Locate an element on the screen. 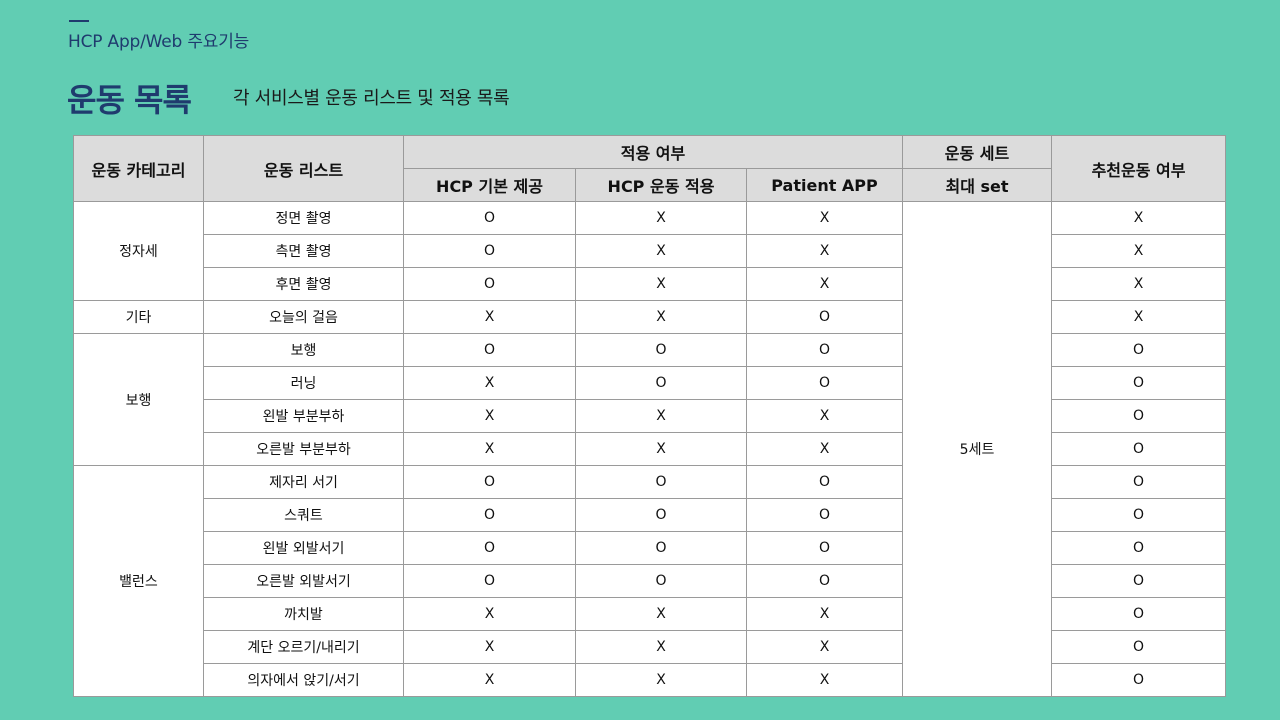  table-row: 오른발 외발서기 O O O O is located at coordinates (650, 581).